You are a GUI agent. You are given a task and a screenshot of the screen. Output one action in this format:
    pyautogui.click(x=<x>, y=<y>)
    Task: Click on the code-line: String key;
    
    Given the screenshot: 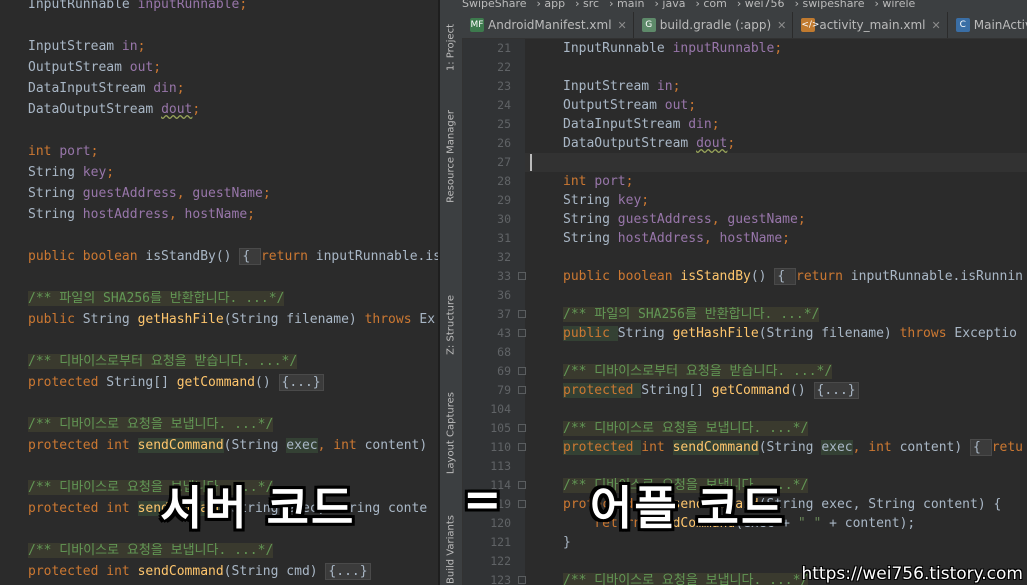 What is the action you would take?
    pyautogui.click(x=606, y=200)
    